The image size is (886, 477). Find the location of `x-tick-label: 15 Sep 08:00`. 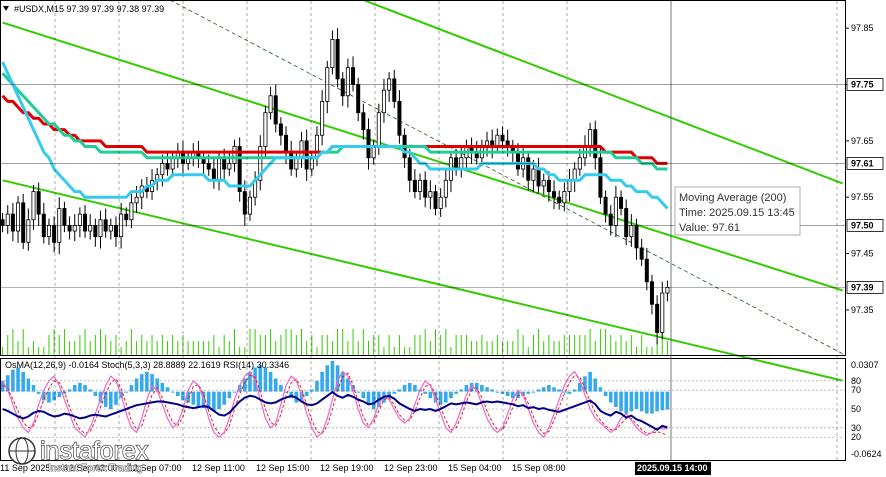

x-tick-label: 15 Sep 08:00 is located at coordinates (539, 468).